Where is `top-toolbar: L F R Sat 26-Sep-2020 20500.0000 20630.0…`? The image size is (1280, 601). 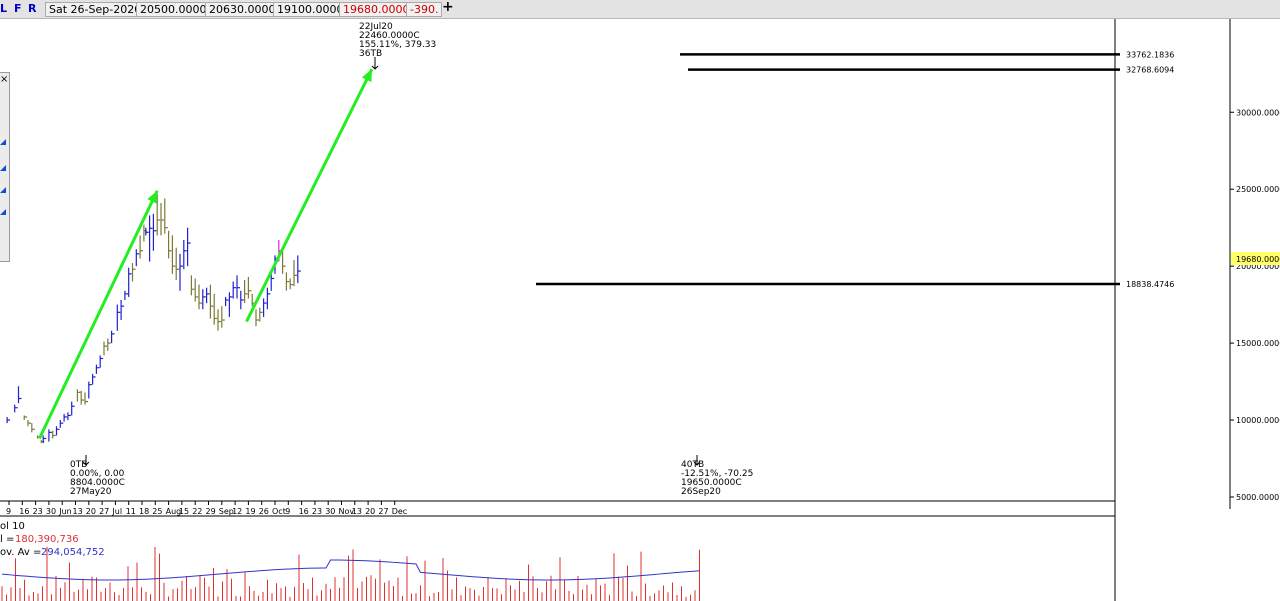 top-toolbar: L F R Sat 26-Sep-2020 20500.0000 20630.0… is located at coordinates (640, 9).